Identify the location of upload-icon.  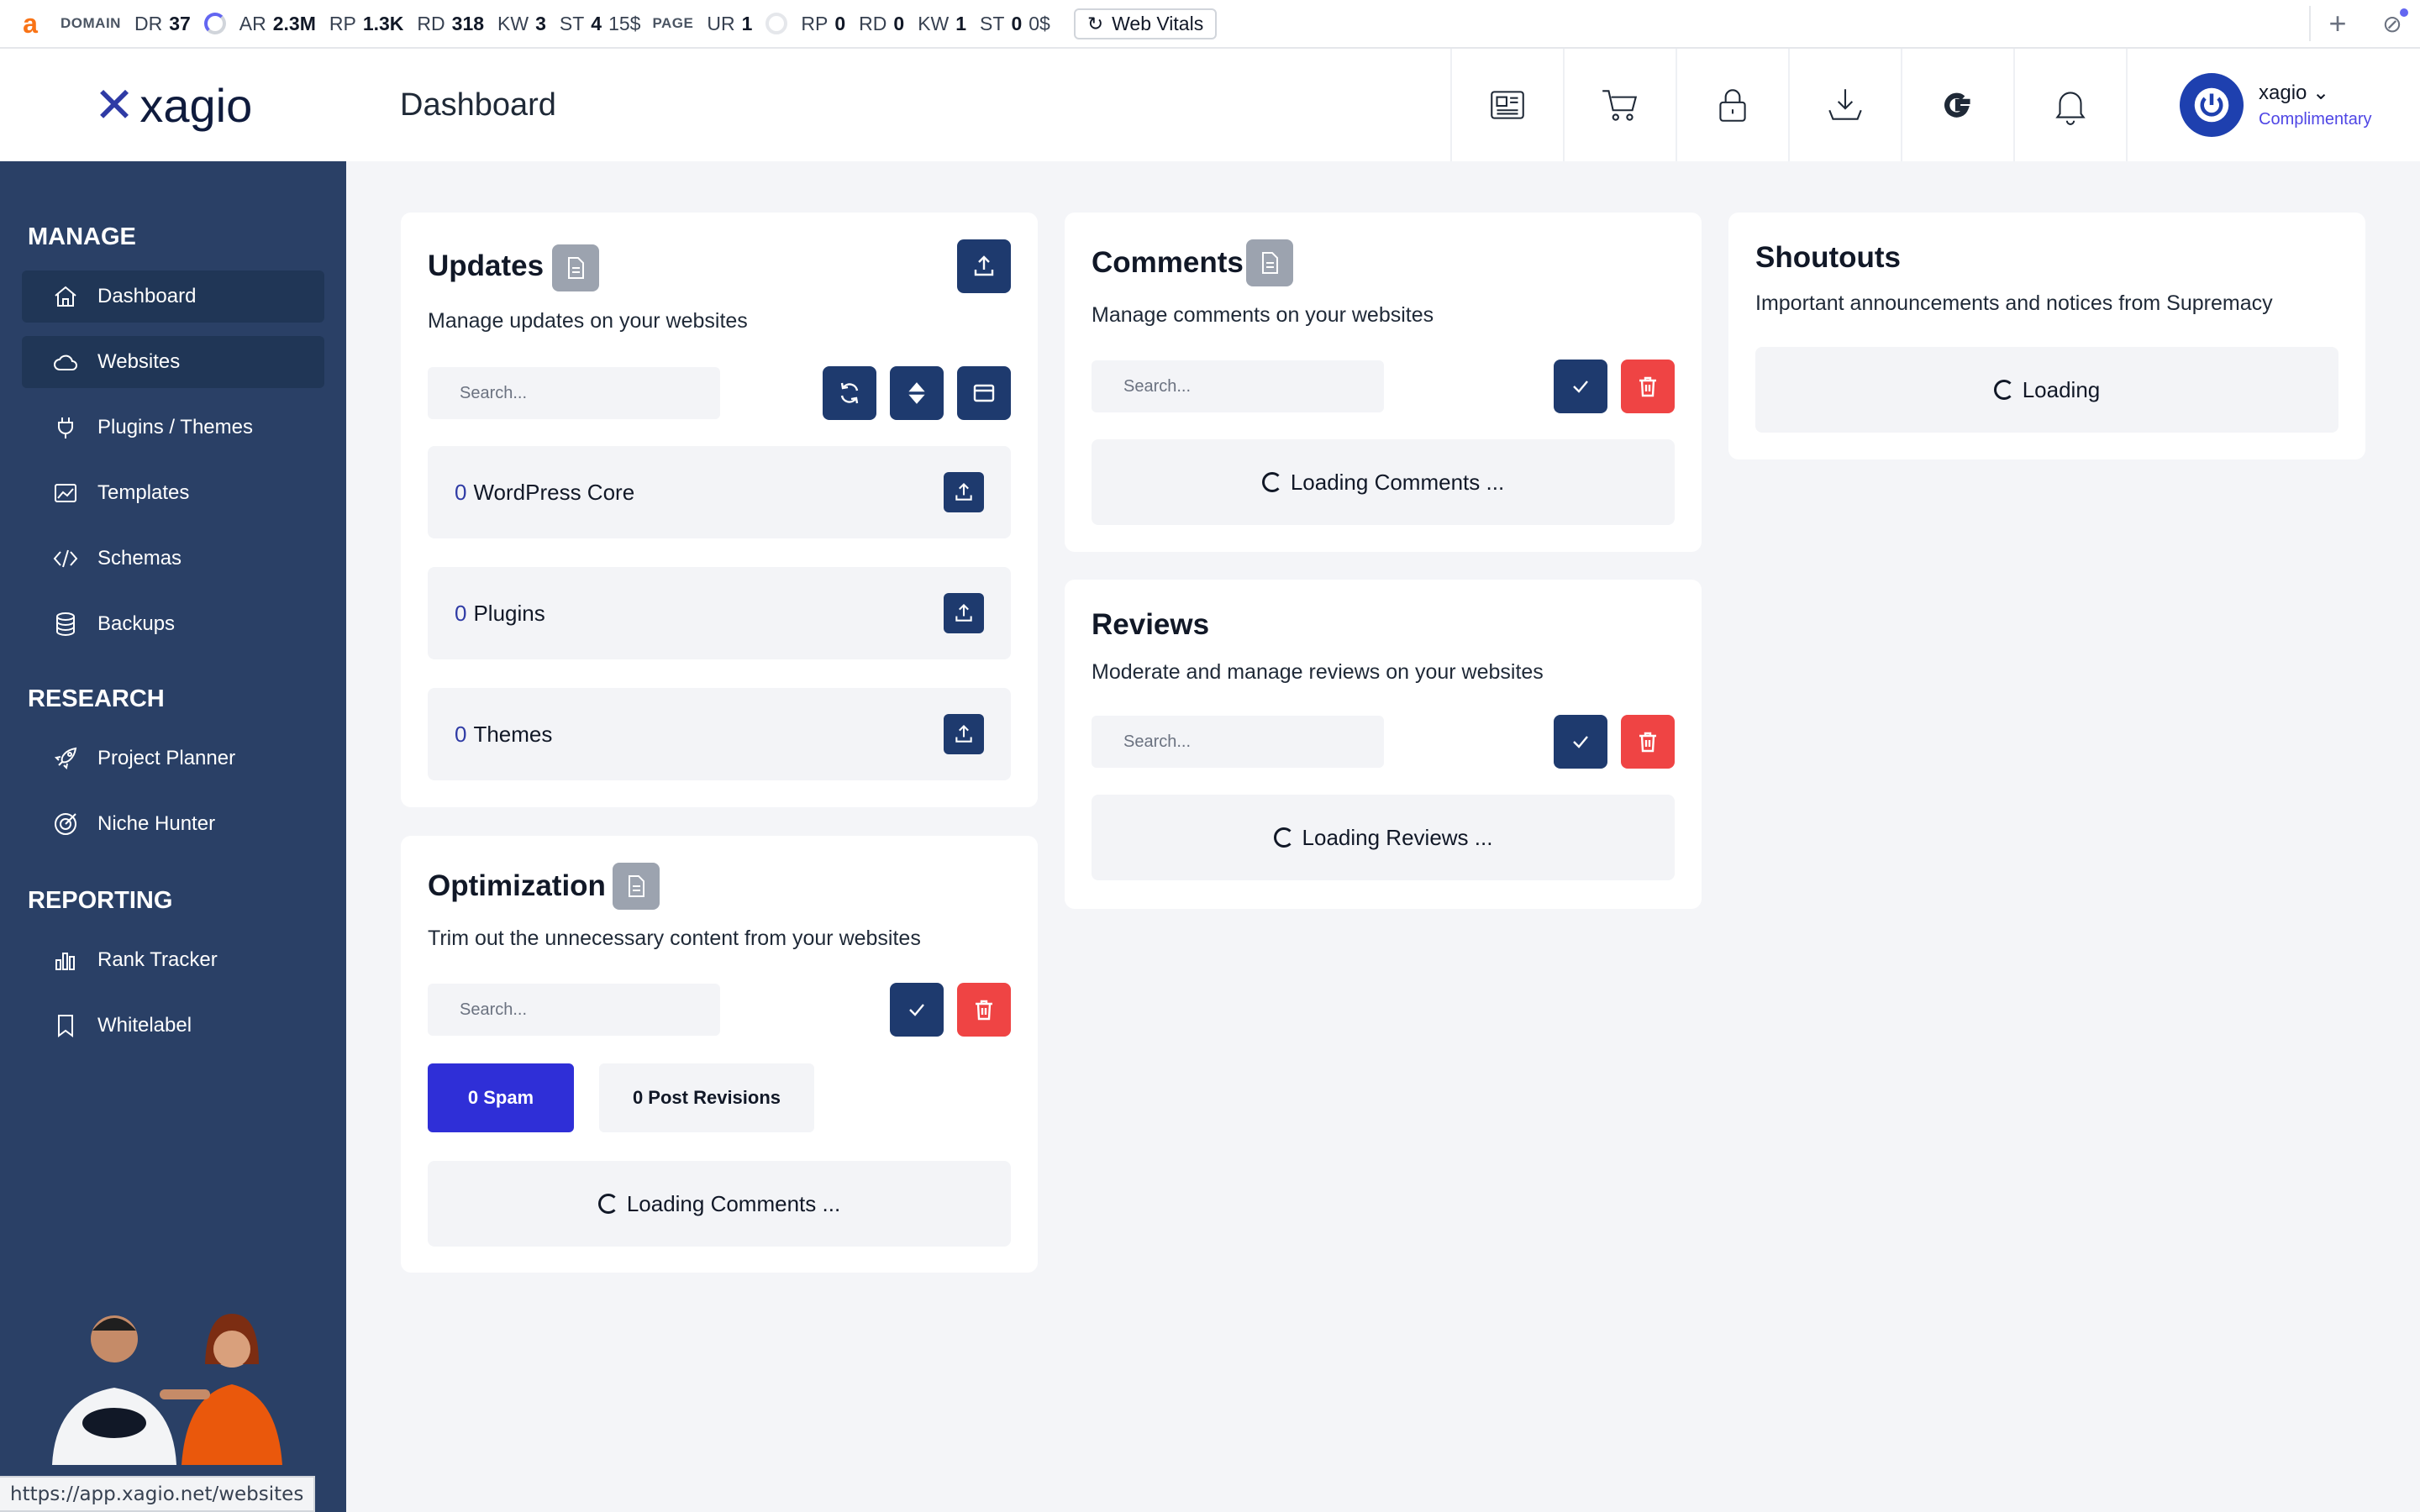
(963, 733).